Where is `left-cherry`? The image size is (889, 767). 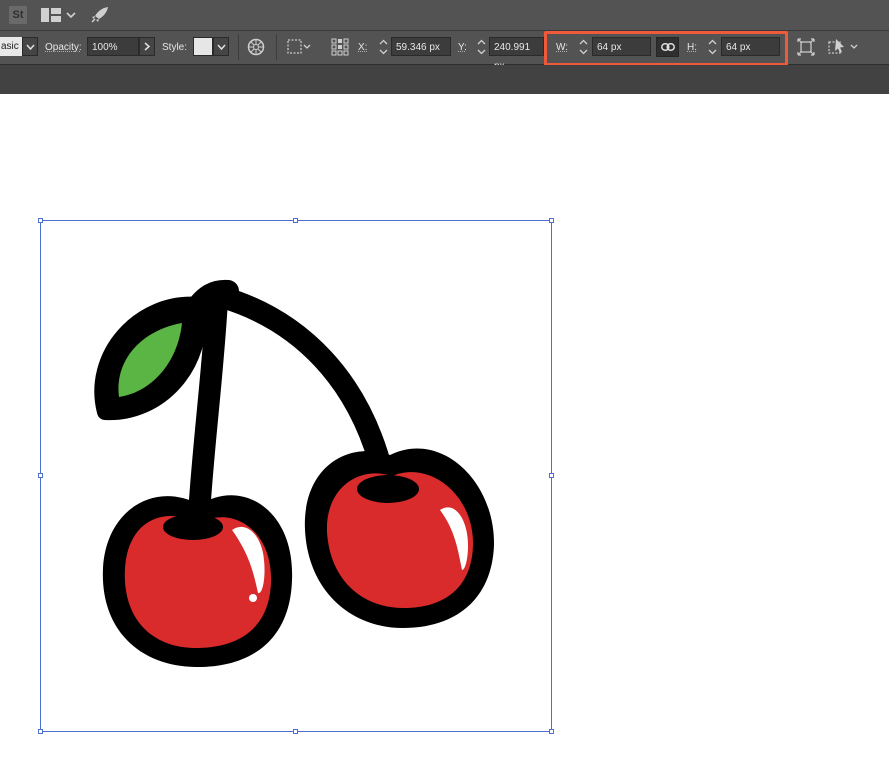 left-cherry is located at coordinates (197, 581).